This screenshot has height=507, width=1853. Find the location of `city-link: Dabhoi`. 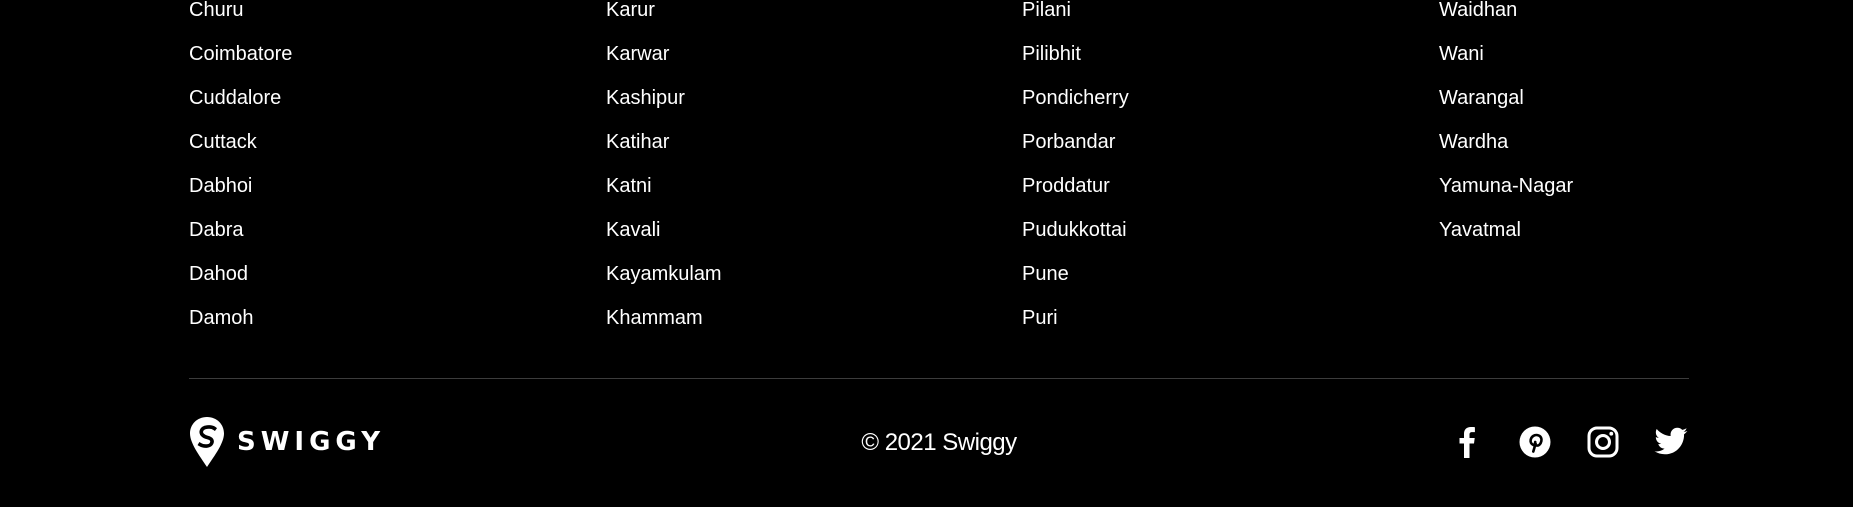

city-link: Dabhoi is located at coordinates (389, 190).